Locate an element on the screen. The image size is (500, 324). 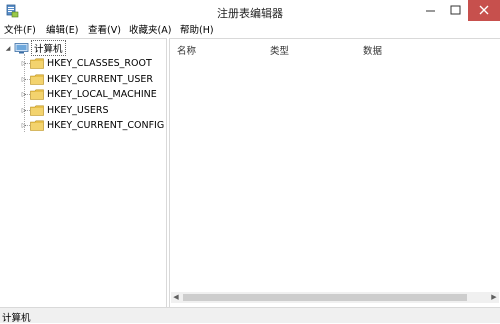
tree-item: ▷ HKEY_CURRENT_CONFIG is located at coordinates (92, 125).